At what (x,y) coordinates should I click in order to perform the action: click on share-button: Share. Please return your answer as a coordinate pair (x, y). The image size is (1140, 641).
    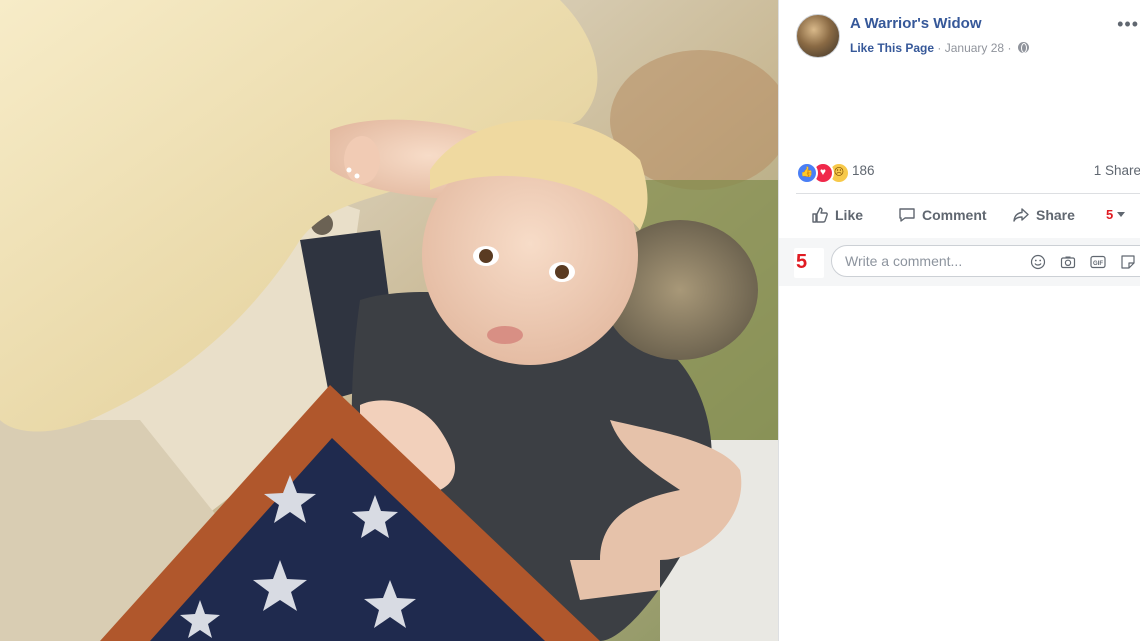
    Looking at the image, I should click on (1043, 215).